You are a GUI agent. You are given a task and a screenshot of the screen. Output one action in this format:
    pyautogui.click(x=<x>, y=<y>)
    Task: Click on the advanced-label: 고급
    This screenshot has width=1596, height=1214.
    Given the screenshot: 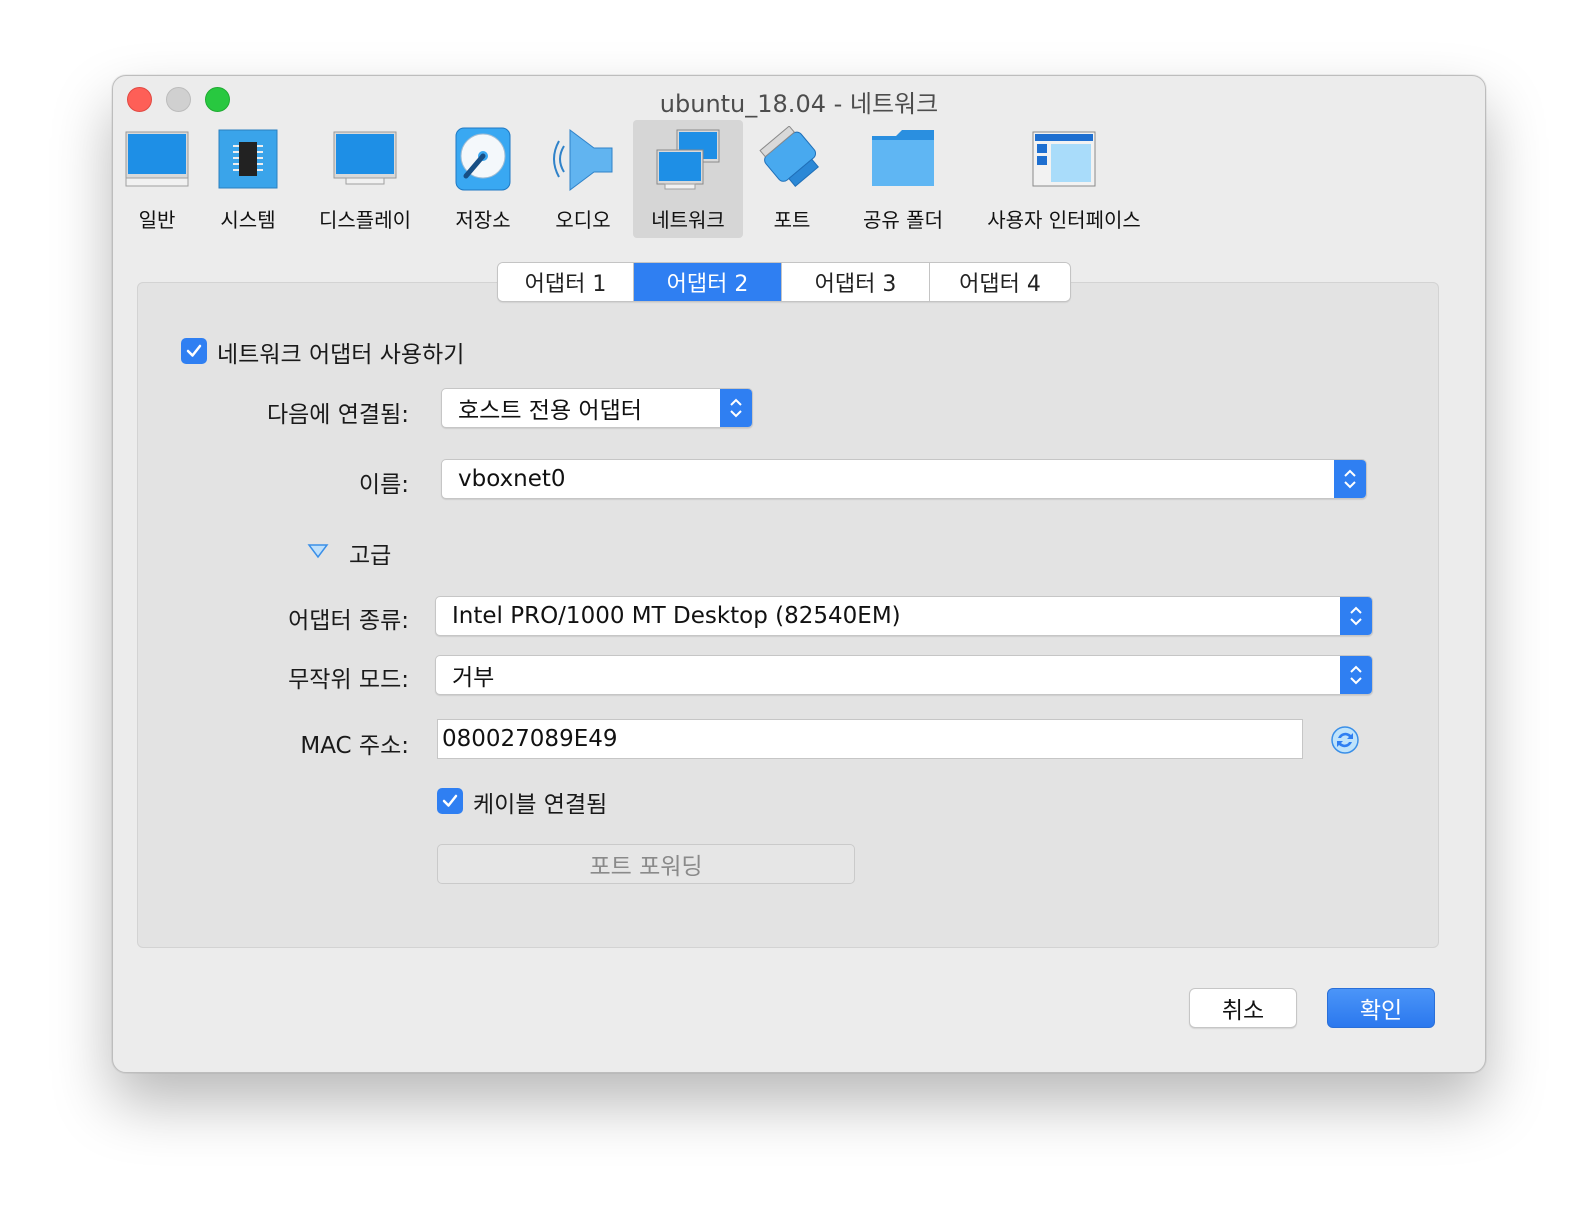 What is the action you would take?
    pyautogui.click(x=370, y=553)
    